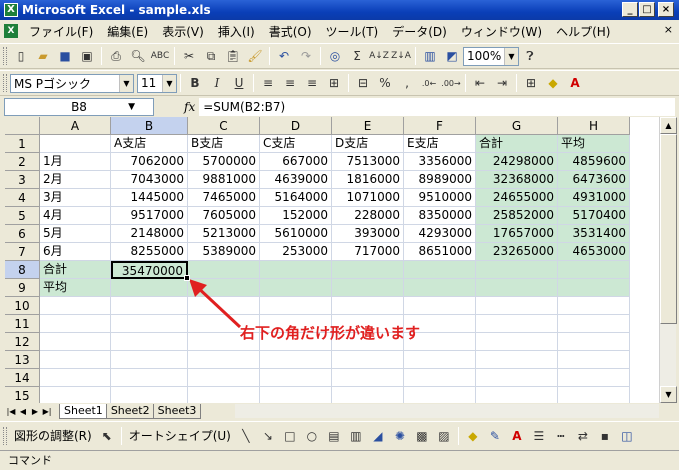 The width and height of the screenshot is (679, 470). I want to click on table-cell: 3月, so click(75, 198).